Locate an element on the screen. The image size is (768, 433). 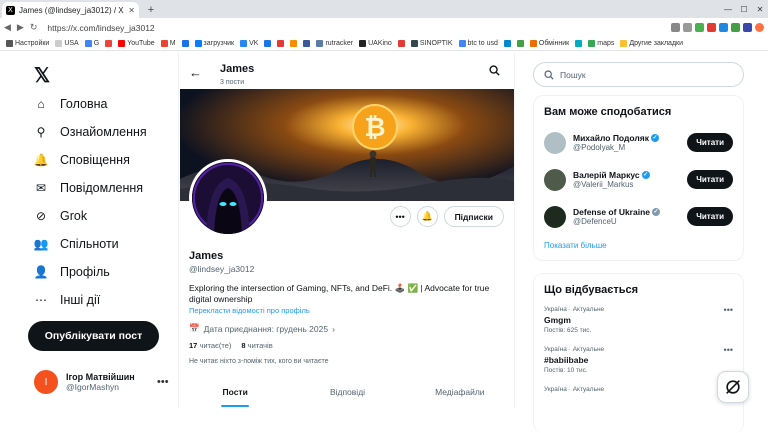
trend-post-count: Постів: 10 тис. is located at coordinates (566, 370).